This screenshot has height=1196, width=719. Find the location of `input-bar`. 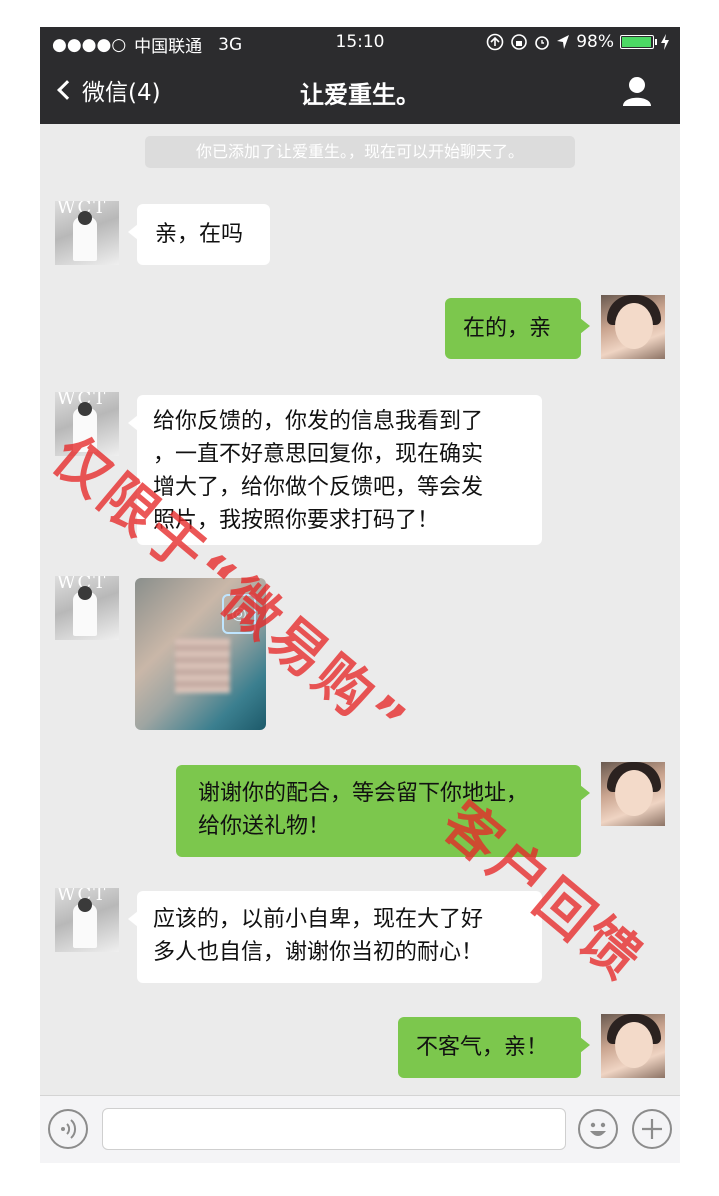

input-bar is located at coordinates (360, 1129).